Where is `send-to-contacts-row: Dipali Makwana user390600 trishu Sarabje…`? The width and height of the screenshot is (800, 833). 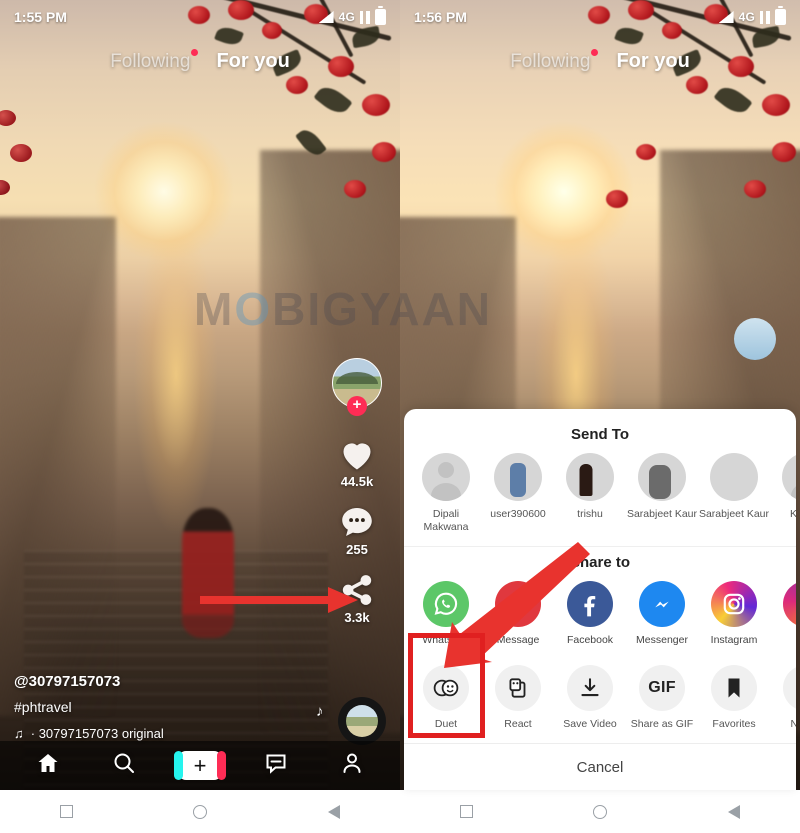 send-to-contacts-row: Dipali Makwana user390600 trishu Sarabje… is located at coordinates (600, 493).